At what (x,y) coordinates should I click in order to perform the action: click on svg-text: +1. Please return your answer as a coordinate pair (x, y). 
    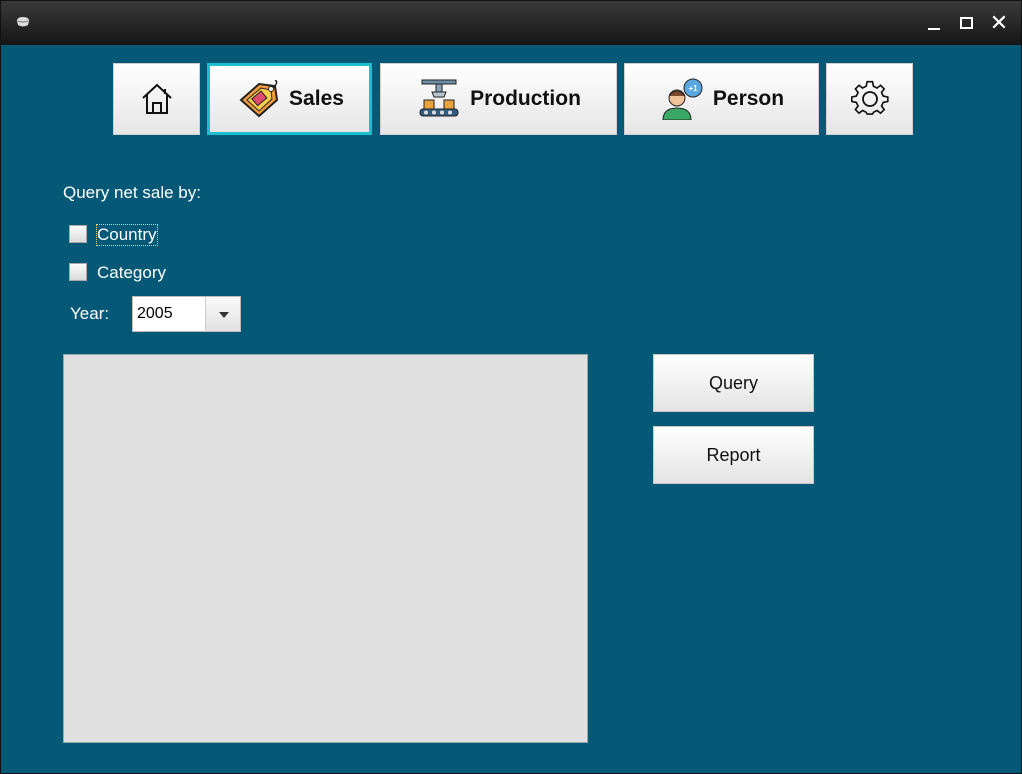
    Looking at the image, I should click on (693, 88).